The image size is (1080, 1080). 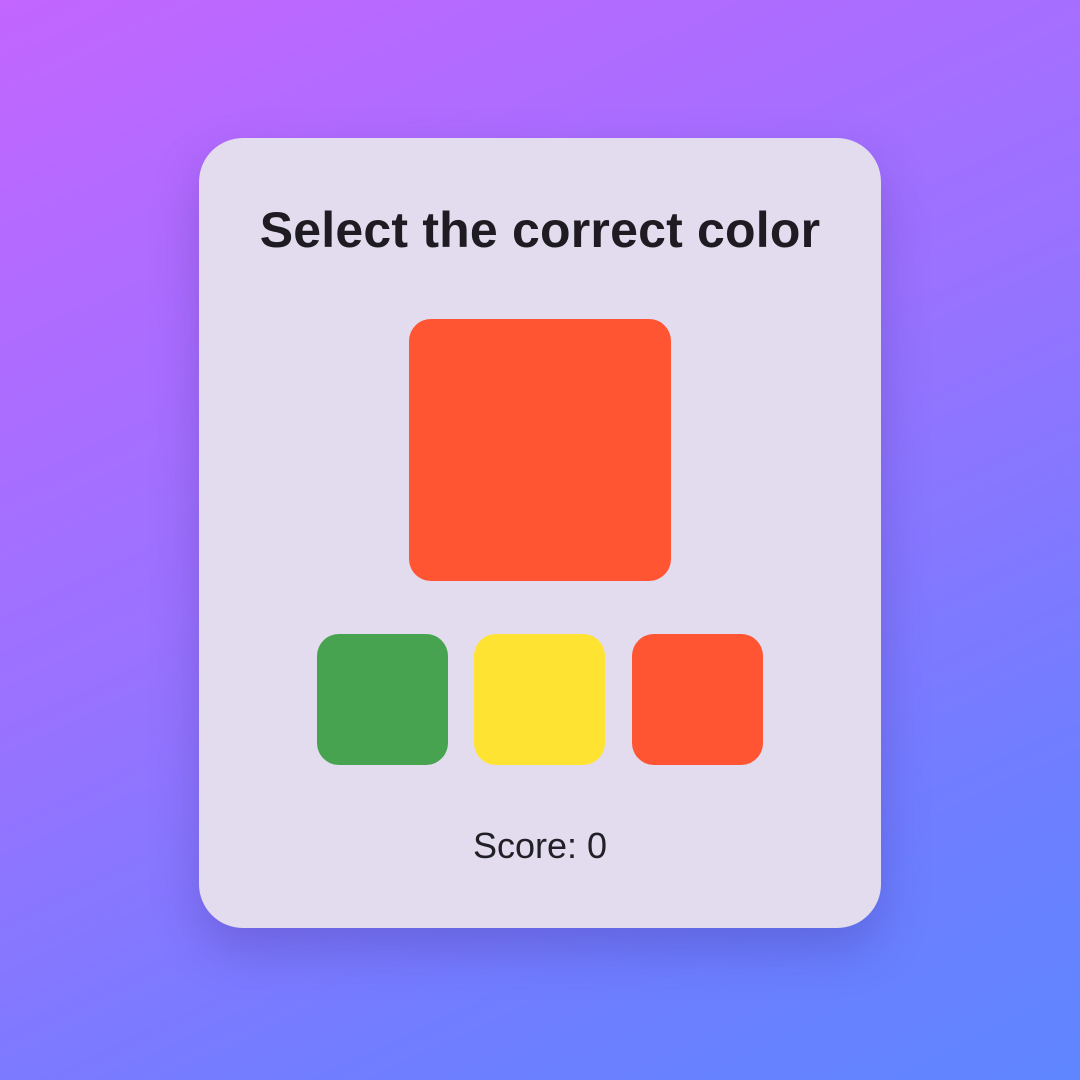 I want to click on color-options, so click(x=540, y=699).